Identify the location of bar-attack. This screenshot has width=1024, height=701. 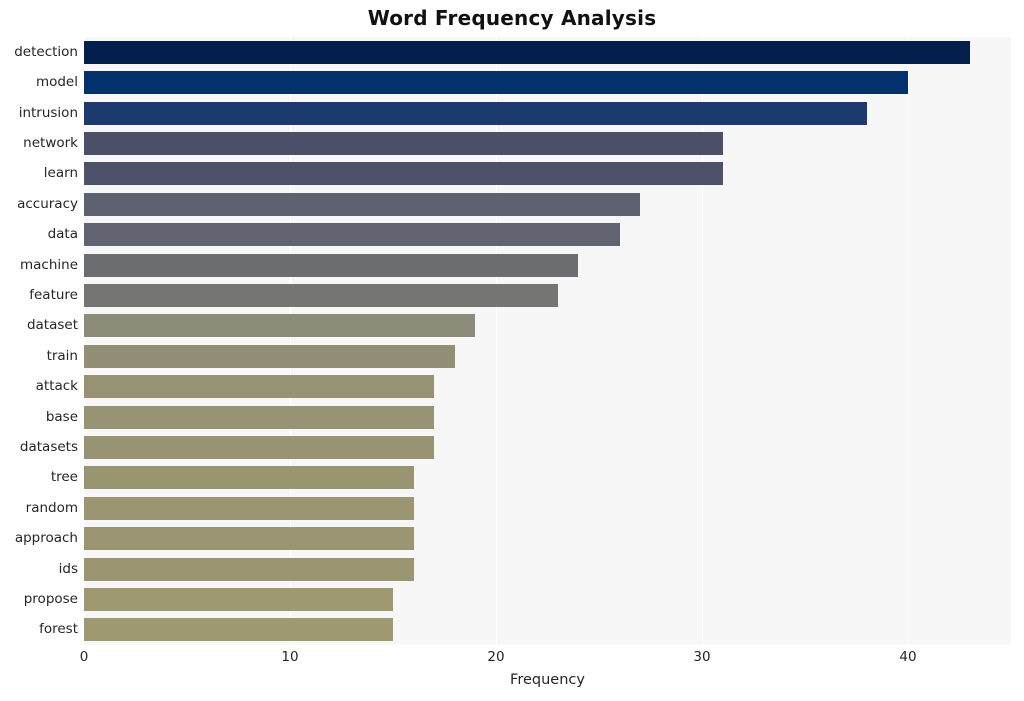
(259, 387).